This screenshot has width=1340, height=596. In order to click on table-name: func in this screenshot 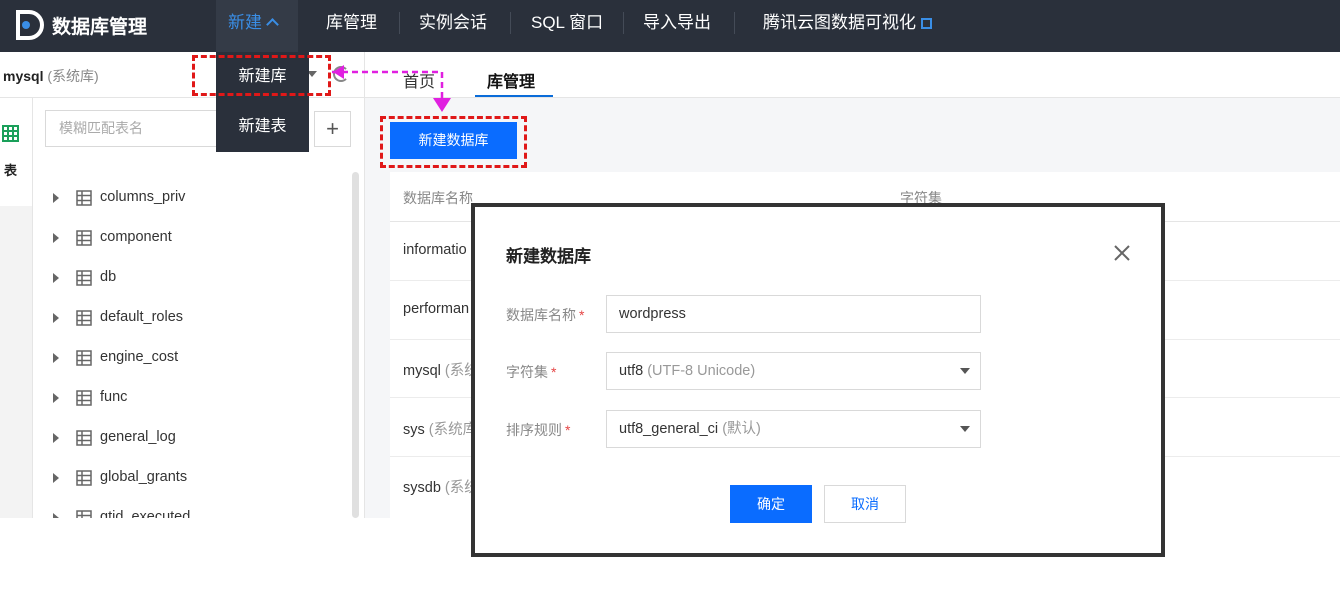, I will do `click(114, 397)`.